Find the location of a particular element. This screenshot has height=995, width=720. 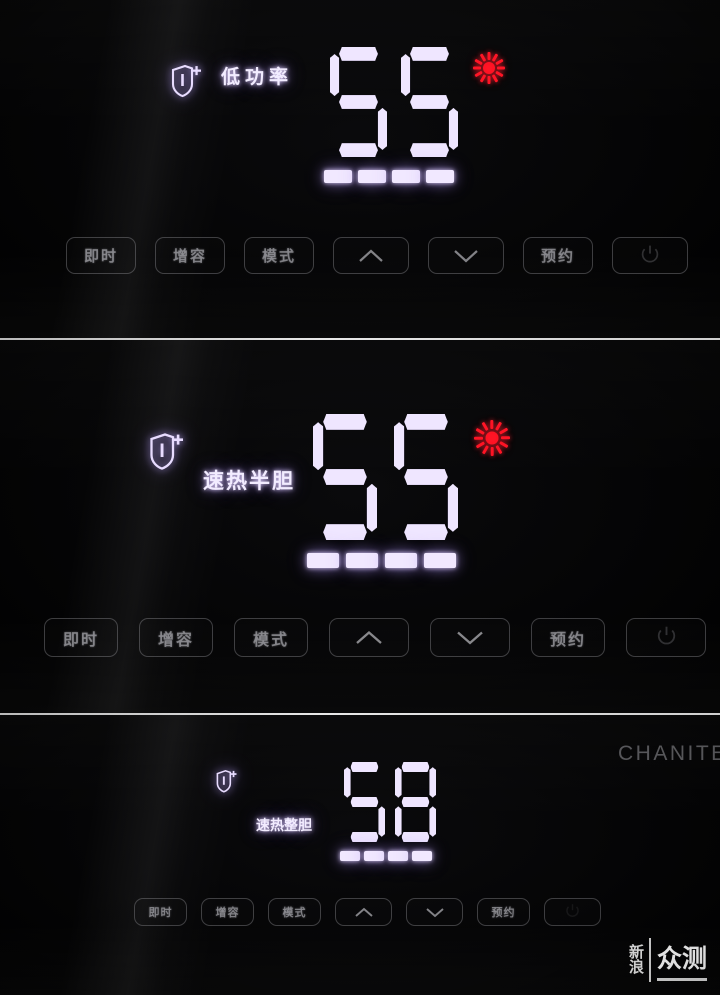

watermark-zhongce-label: 众测 is located at coordinates (682, 958).